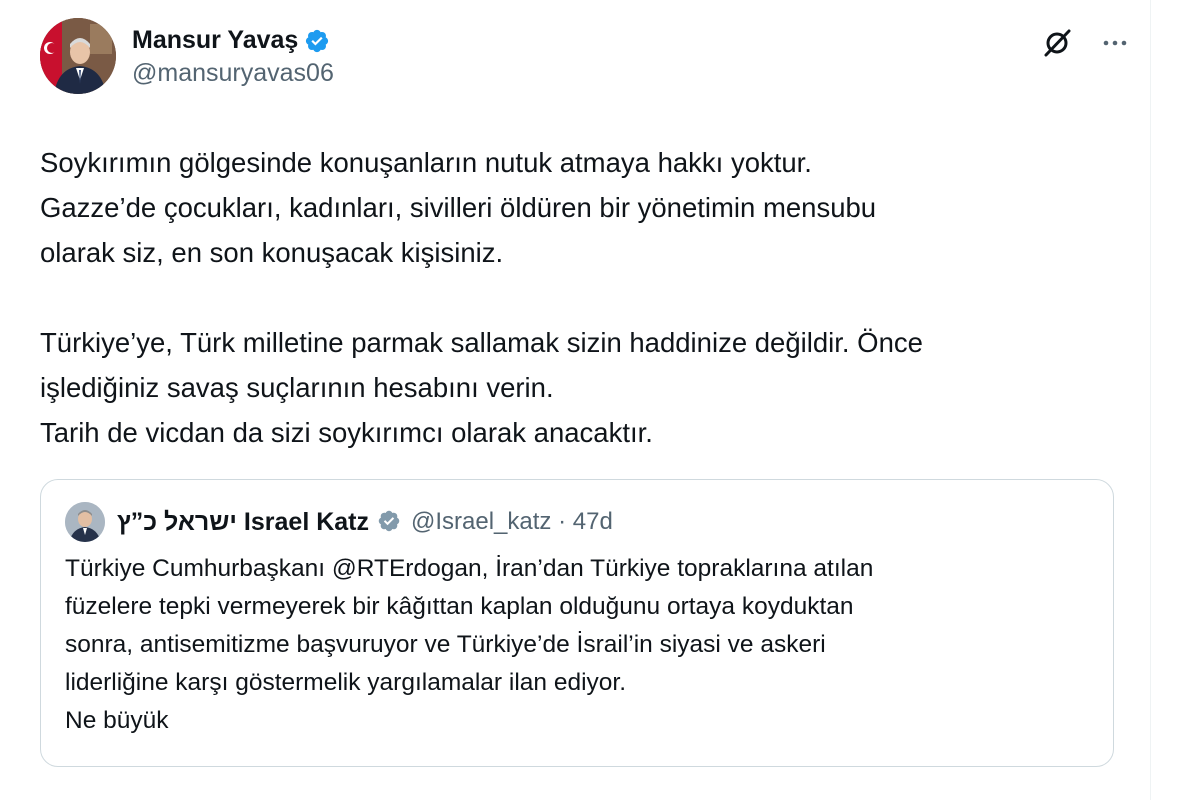  I want to click on quoted-author-display-name: ישראל כ”ץ Israel Katz, so click(243, 522).